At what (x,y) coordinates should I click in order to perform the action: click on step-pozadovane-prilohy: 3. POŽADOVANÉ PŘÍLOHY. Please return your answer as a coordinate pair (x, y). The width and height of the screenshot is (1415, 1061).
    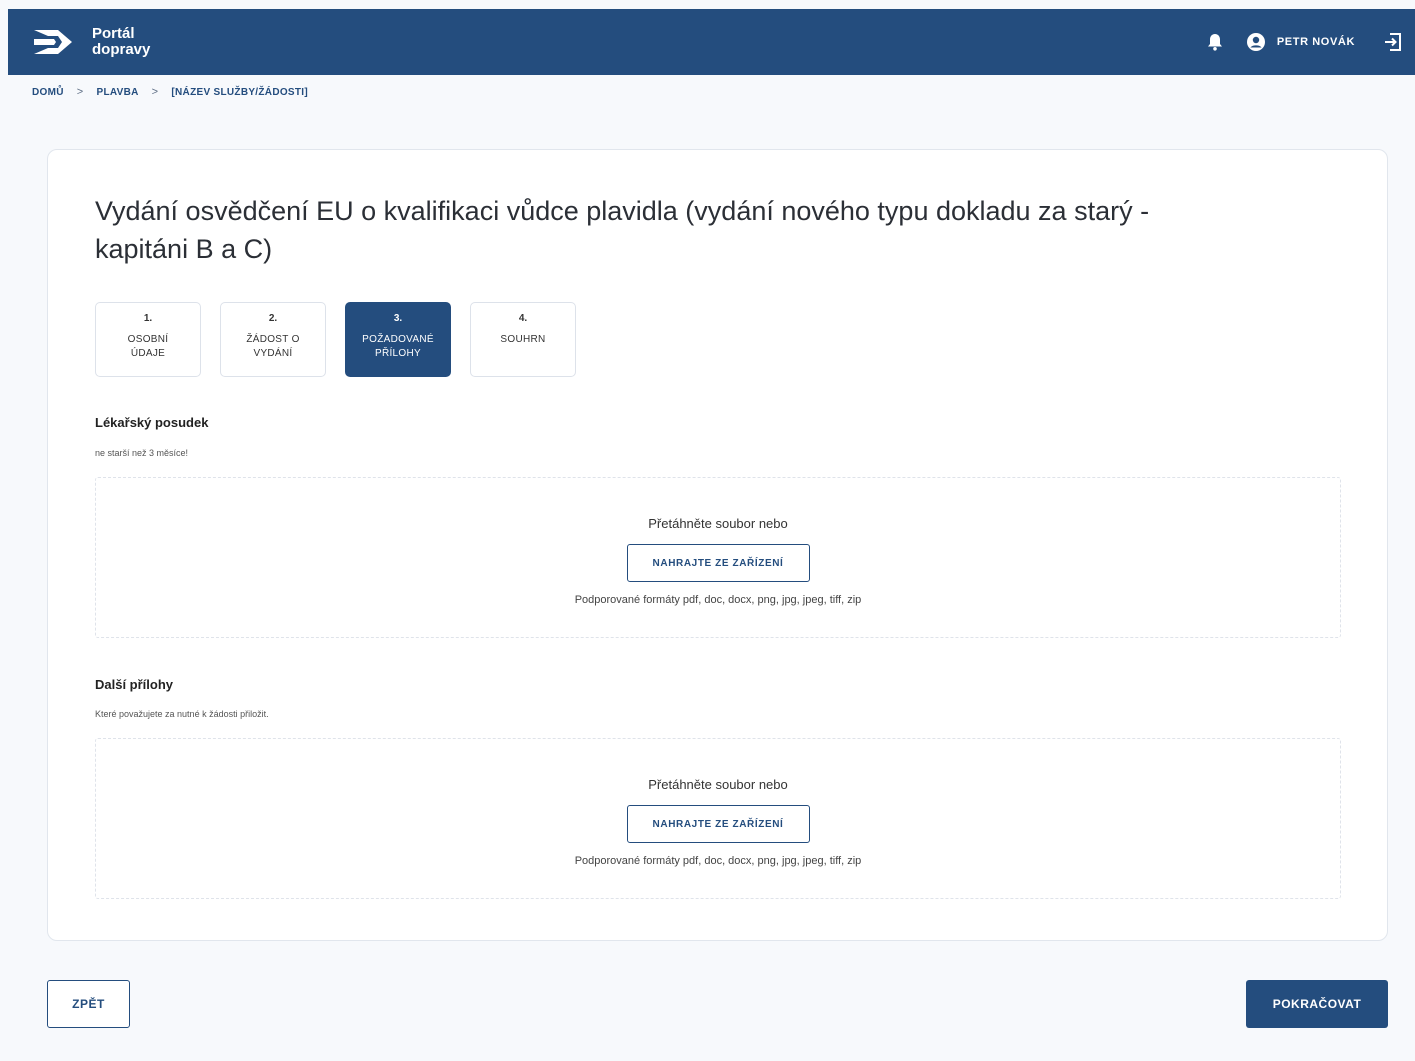
    Looking at the image, I should click on (398, 339).